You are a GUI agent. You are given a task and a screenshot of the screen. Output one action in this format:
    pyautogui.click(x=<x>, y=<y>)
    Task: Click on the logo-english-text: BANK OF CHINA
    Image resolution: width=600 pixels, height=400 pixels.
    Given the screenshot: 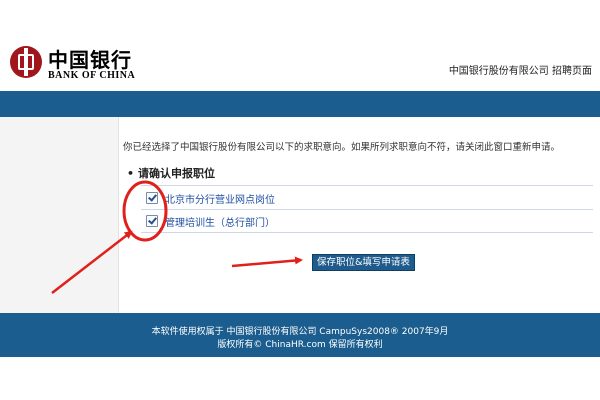 What is the action you would take?
    pyautogui.click(x=92, y=75)
    